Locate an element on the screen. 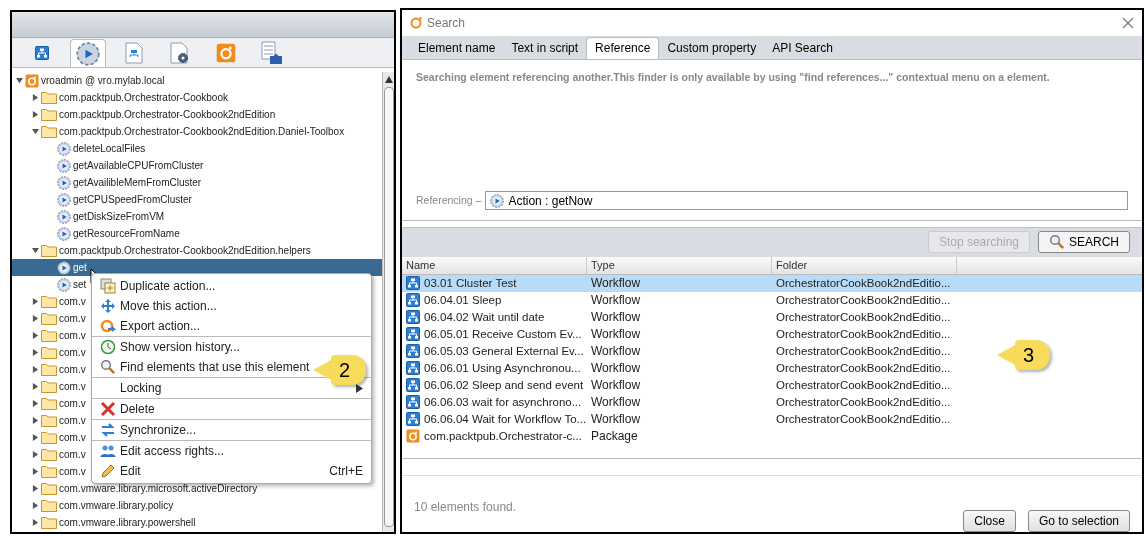 This screenshot has height=536, width=1146. tree-item: get is located at coordinates (80, 267).